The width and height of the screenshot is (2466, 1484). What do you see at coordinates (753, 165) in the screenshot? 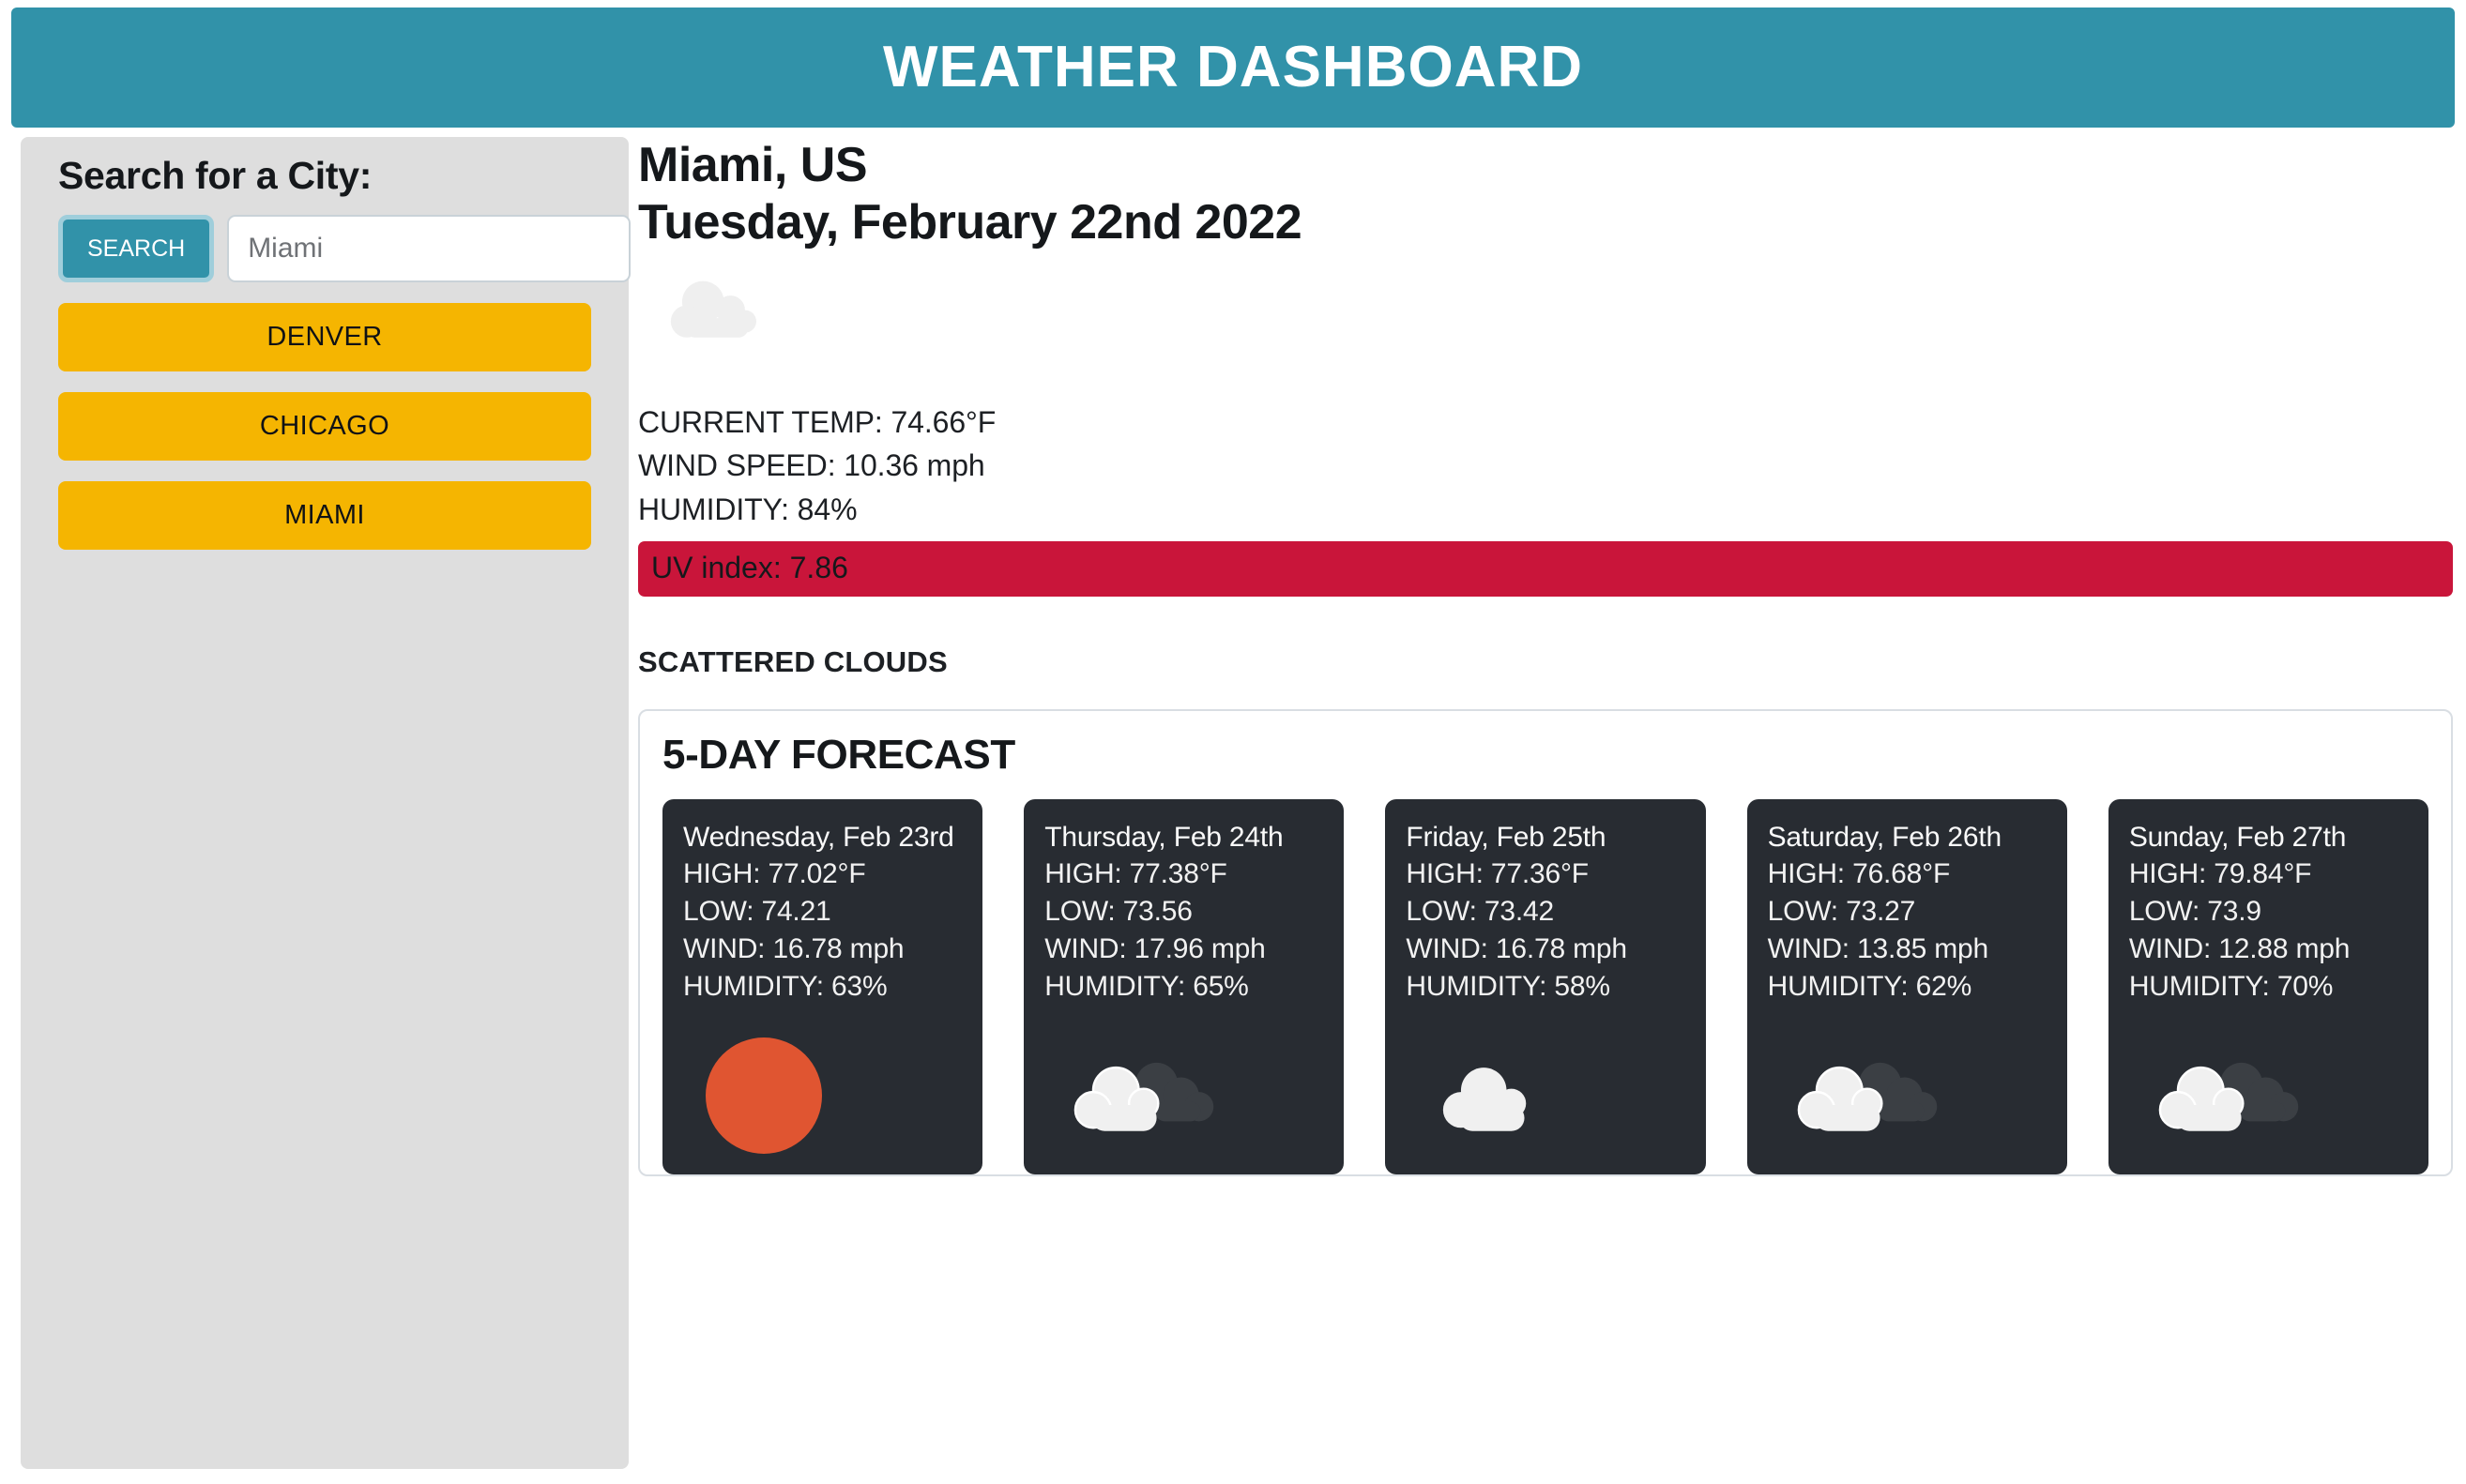
I see `current-city-name: Miami, US` at bounding box center [753, 165].